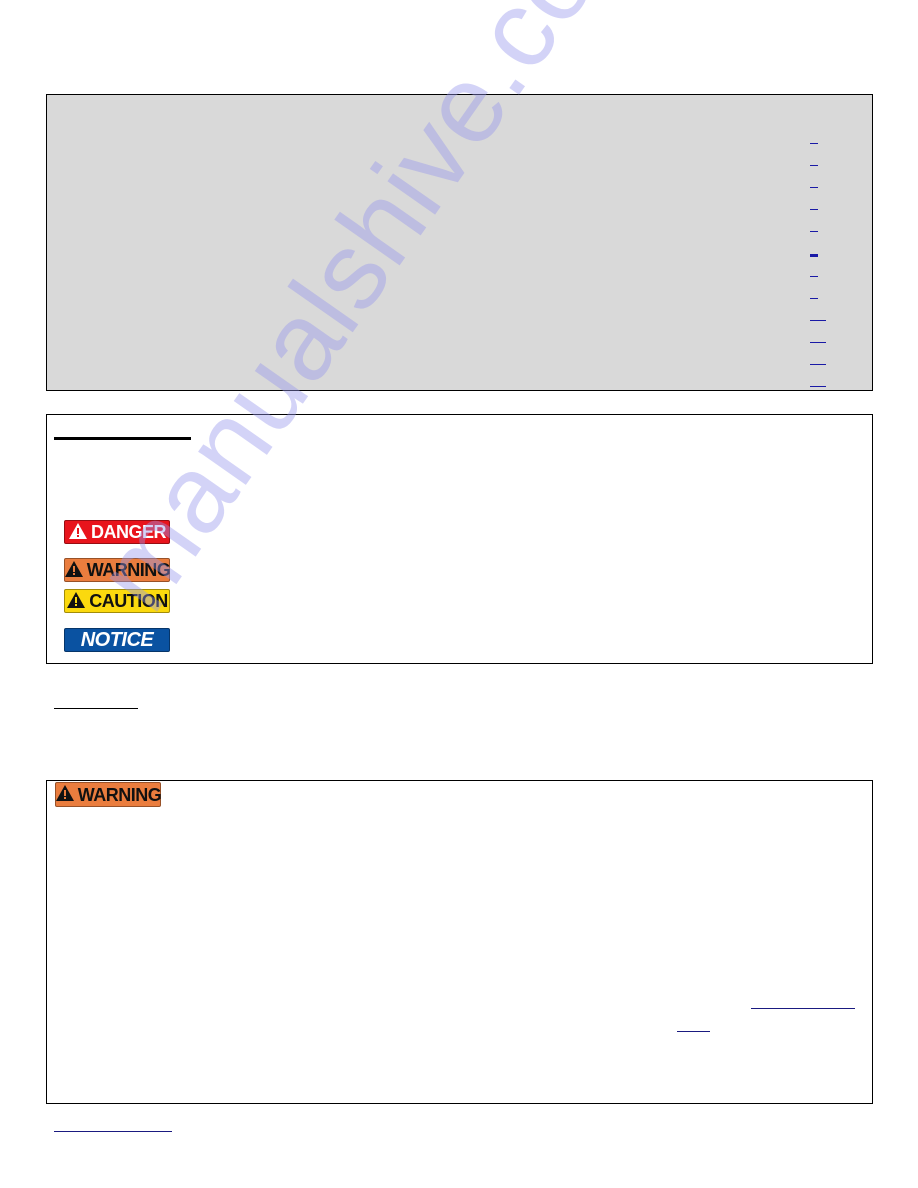 The height and width of the screenshot is (1188, 918). Describe the element at coordinates (113, 1131) in the screenshot. I see `footer-link` at that location.